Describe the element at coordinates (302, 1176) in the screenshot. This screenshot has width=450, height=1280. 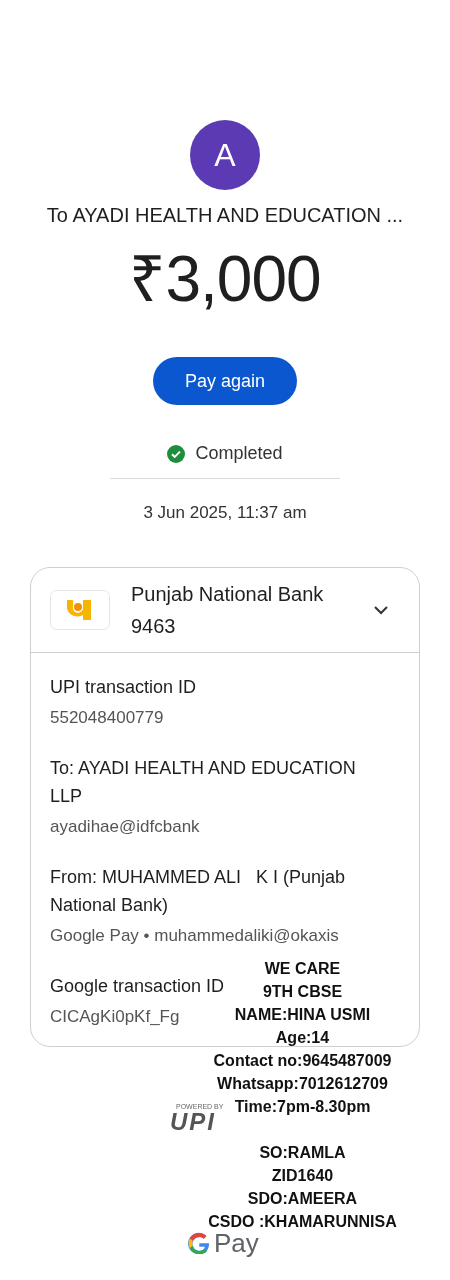
I see `note-line: ZID1640` at that location.